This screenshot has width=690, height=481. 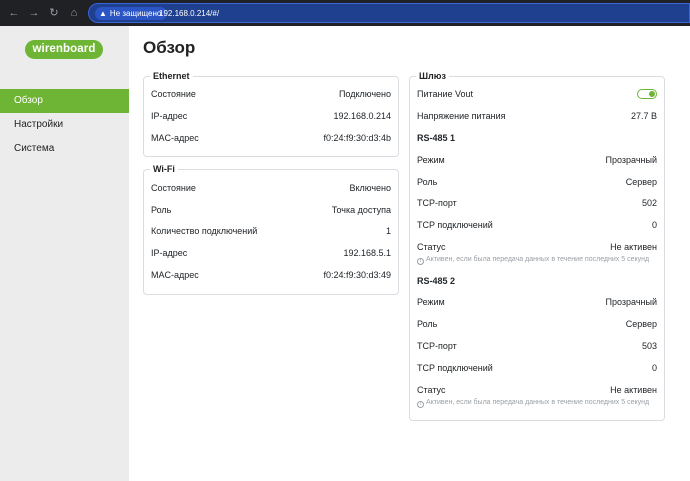 What do you see at coordinates (54, 13) in the screenshot?
I see `reload-icon: ↻` at bounding box center [54, 13].